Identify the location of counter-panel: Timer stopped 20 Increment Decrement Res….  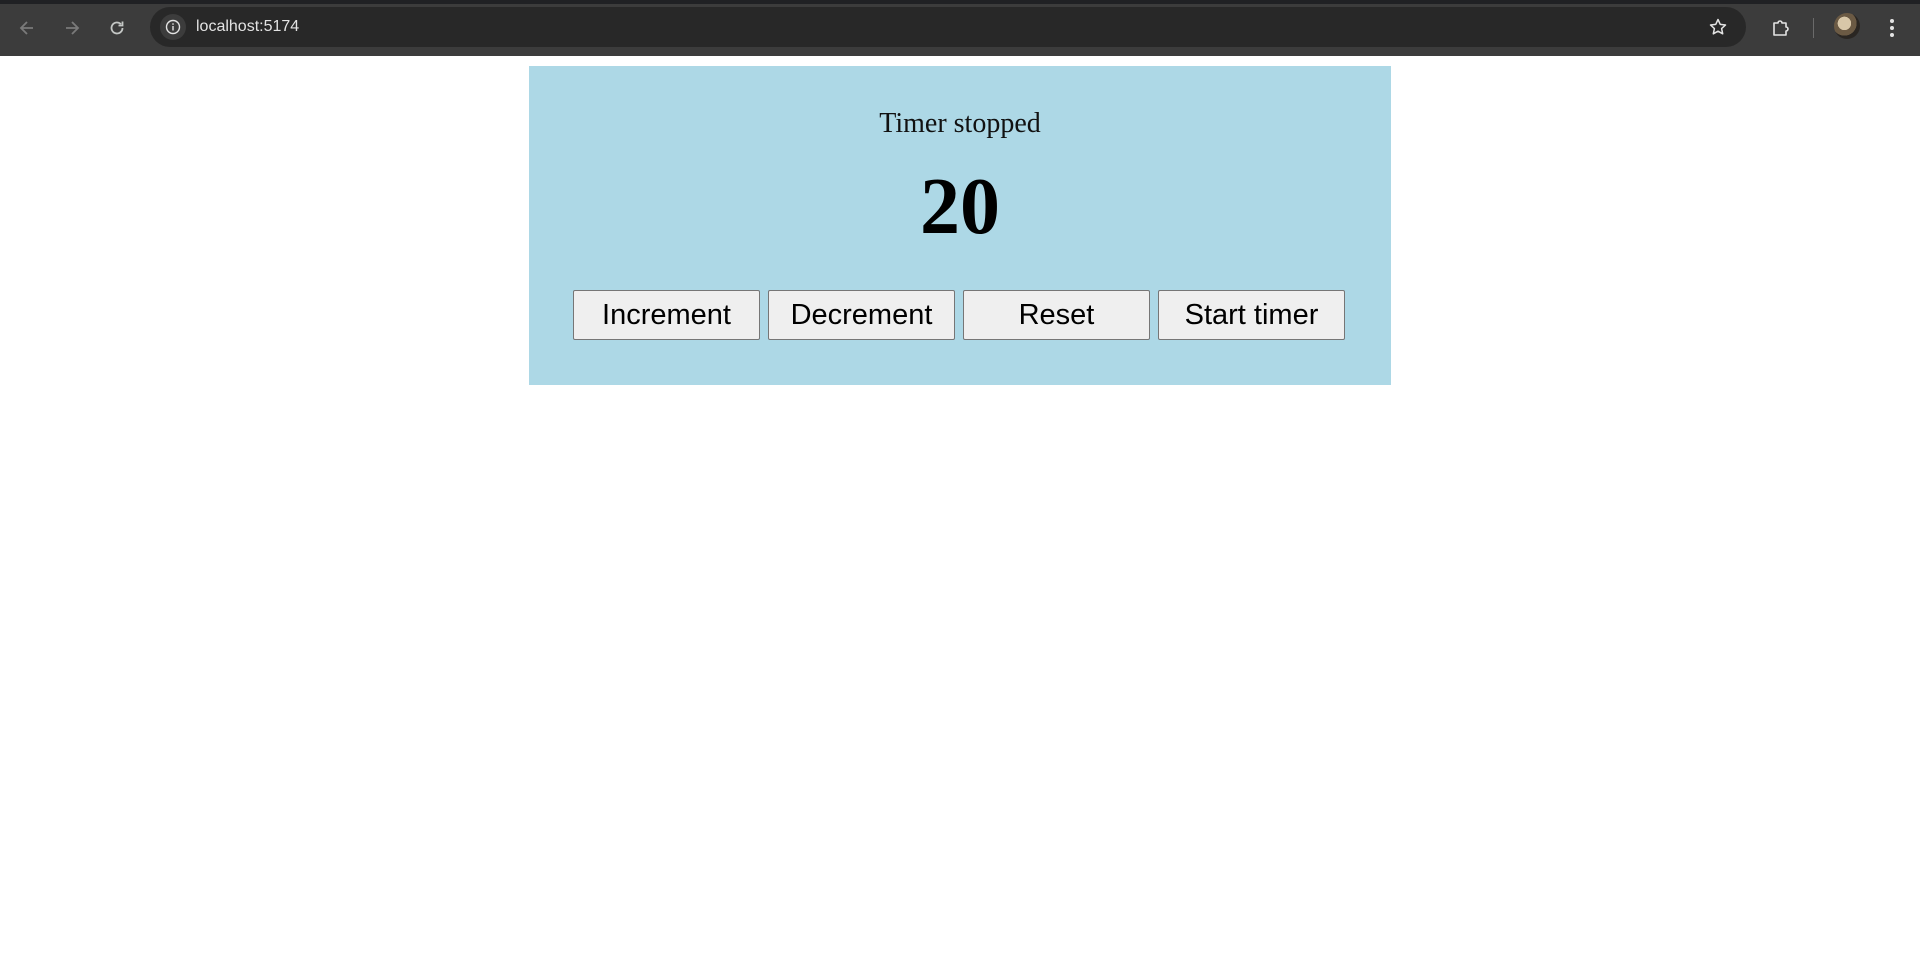
(960, 225).